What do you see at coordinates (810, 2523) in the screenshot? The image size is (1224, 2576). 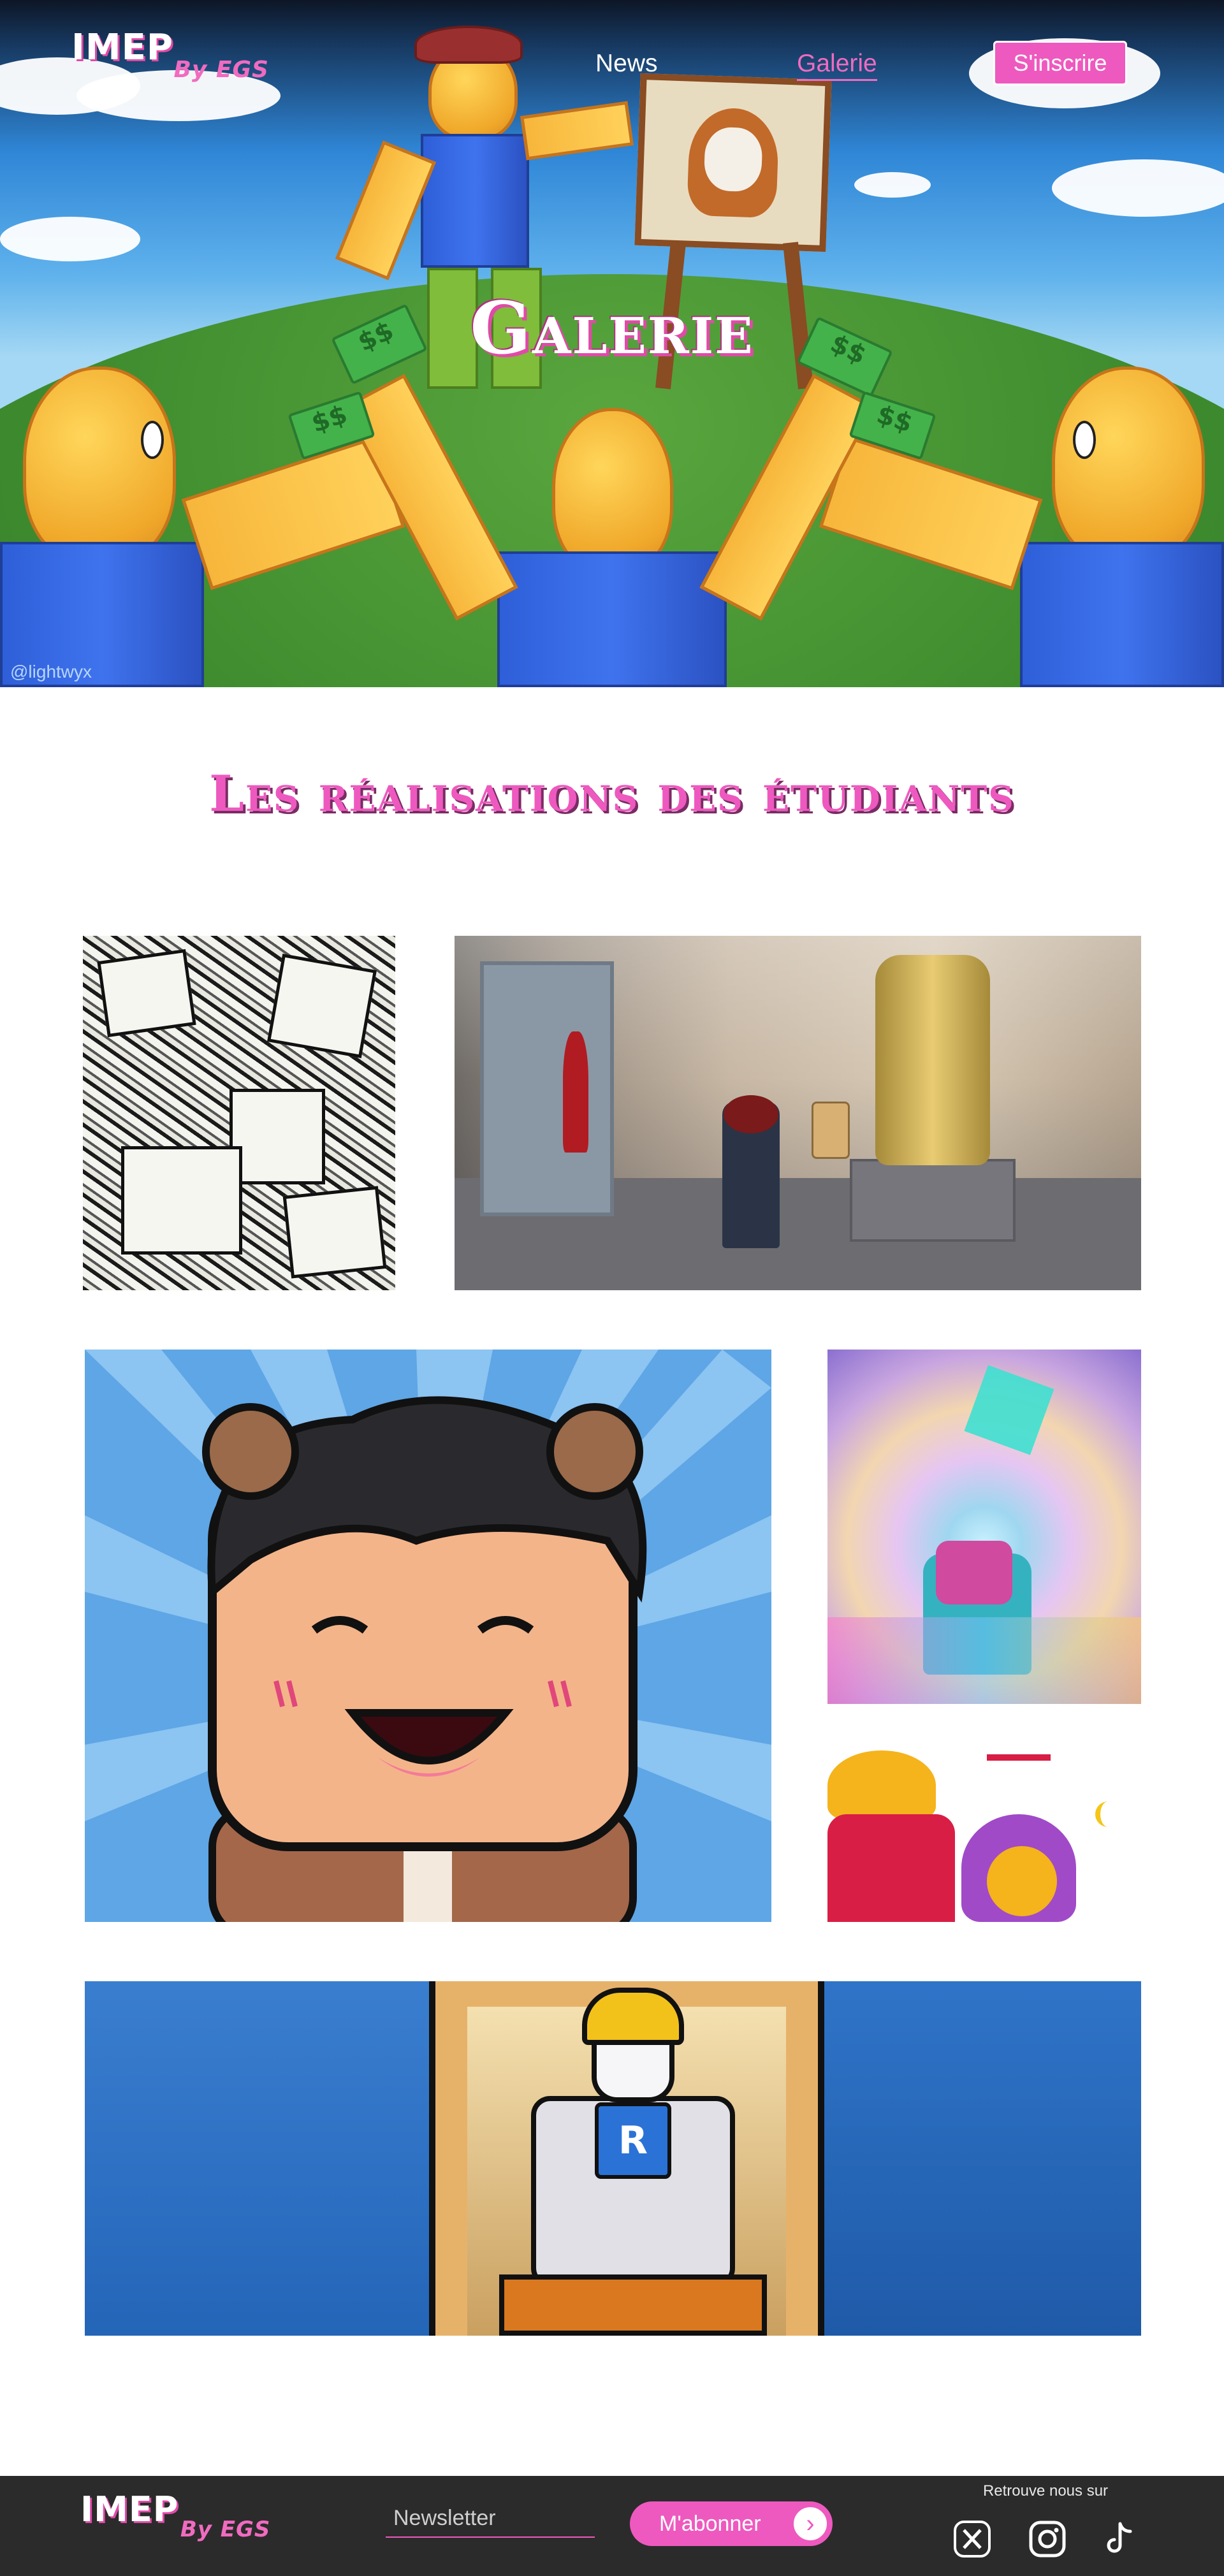 I see `arrow-right-icon: ›` at bounding box center [810, 2523].